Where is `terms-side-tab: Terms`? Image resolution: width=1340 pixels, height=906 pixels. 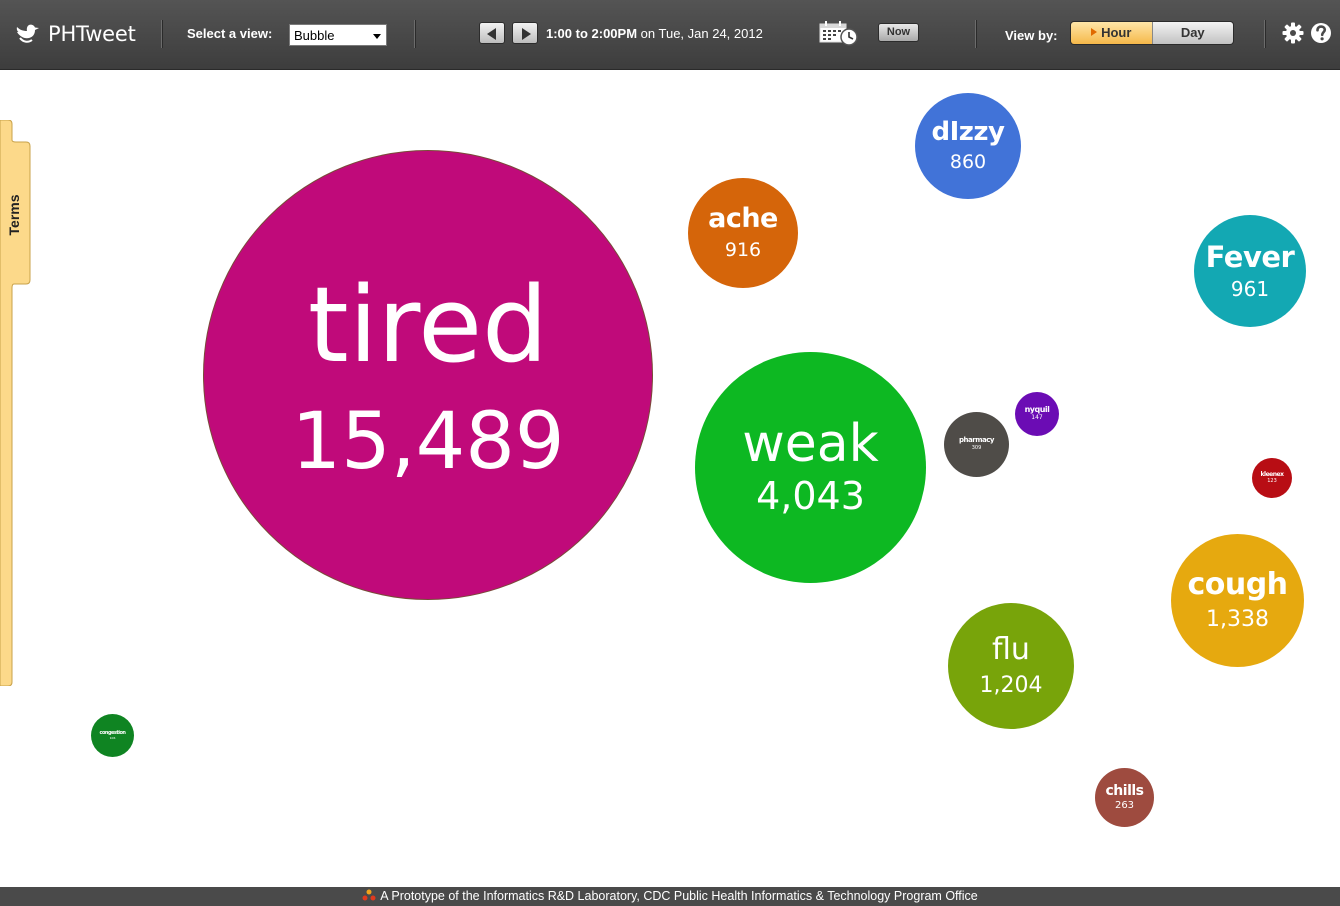 terms-side-tab: Terms is located at coordinates (16, 403).